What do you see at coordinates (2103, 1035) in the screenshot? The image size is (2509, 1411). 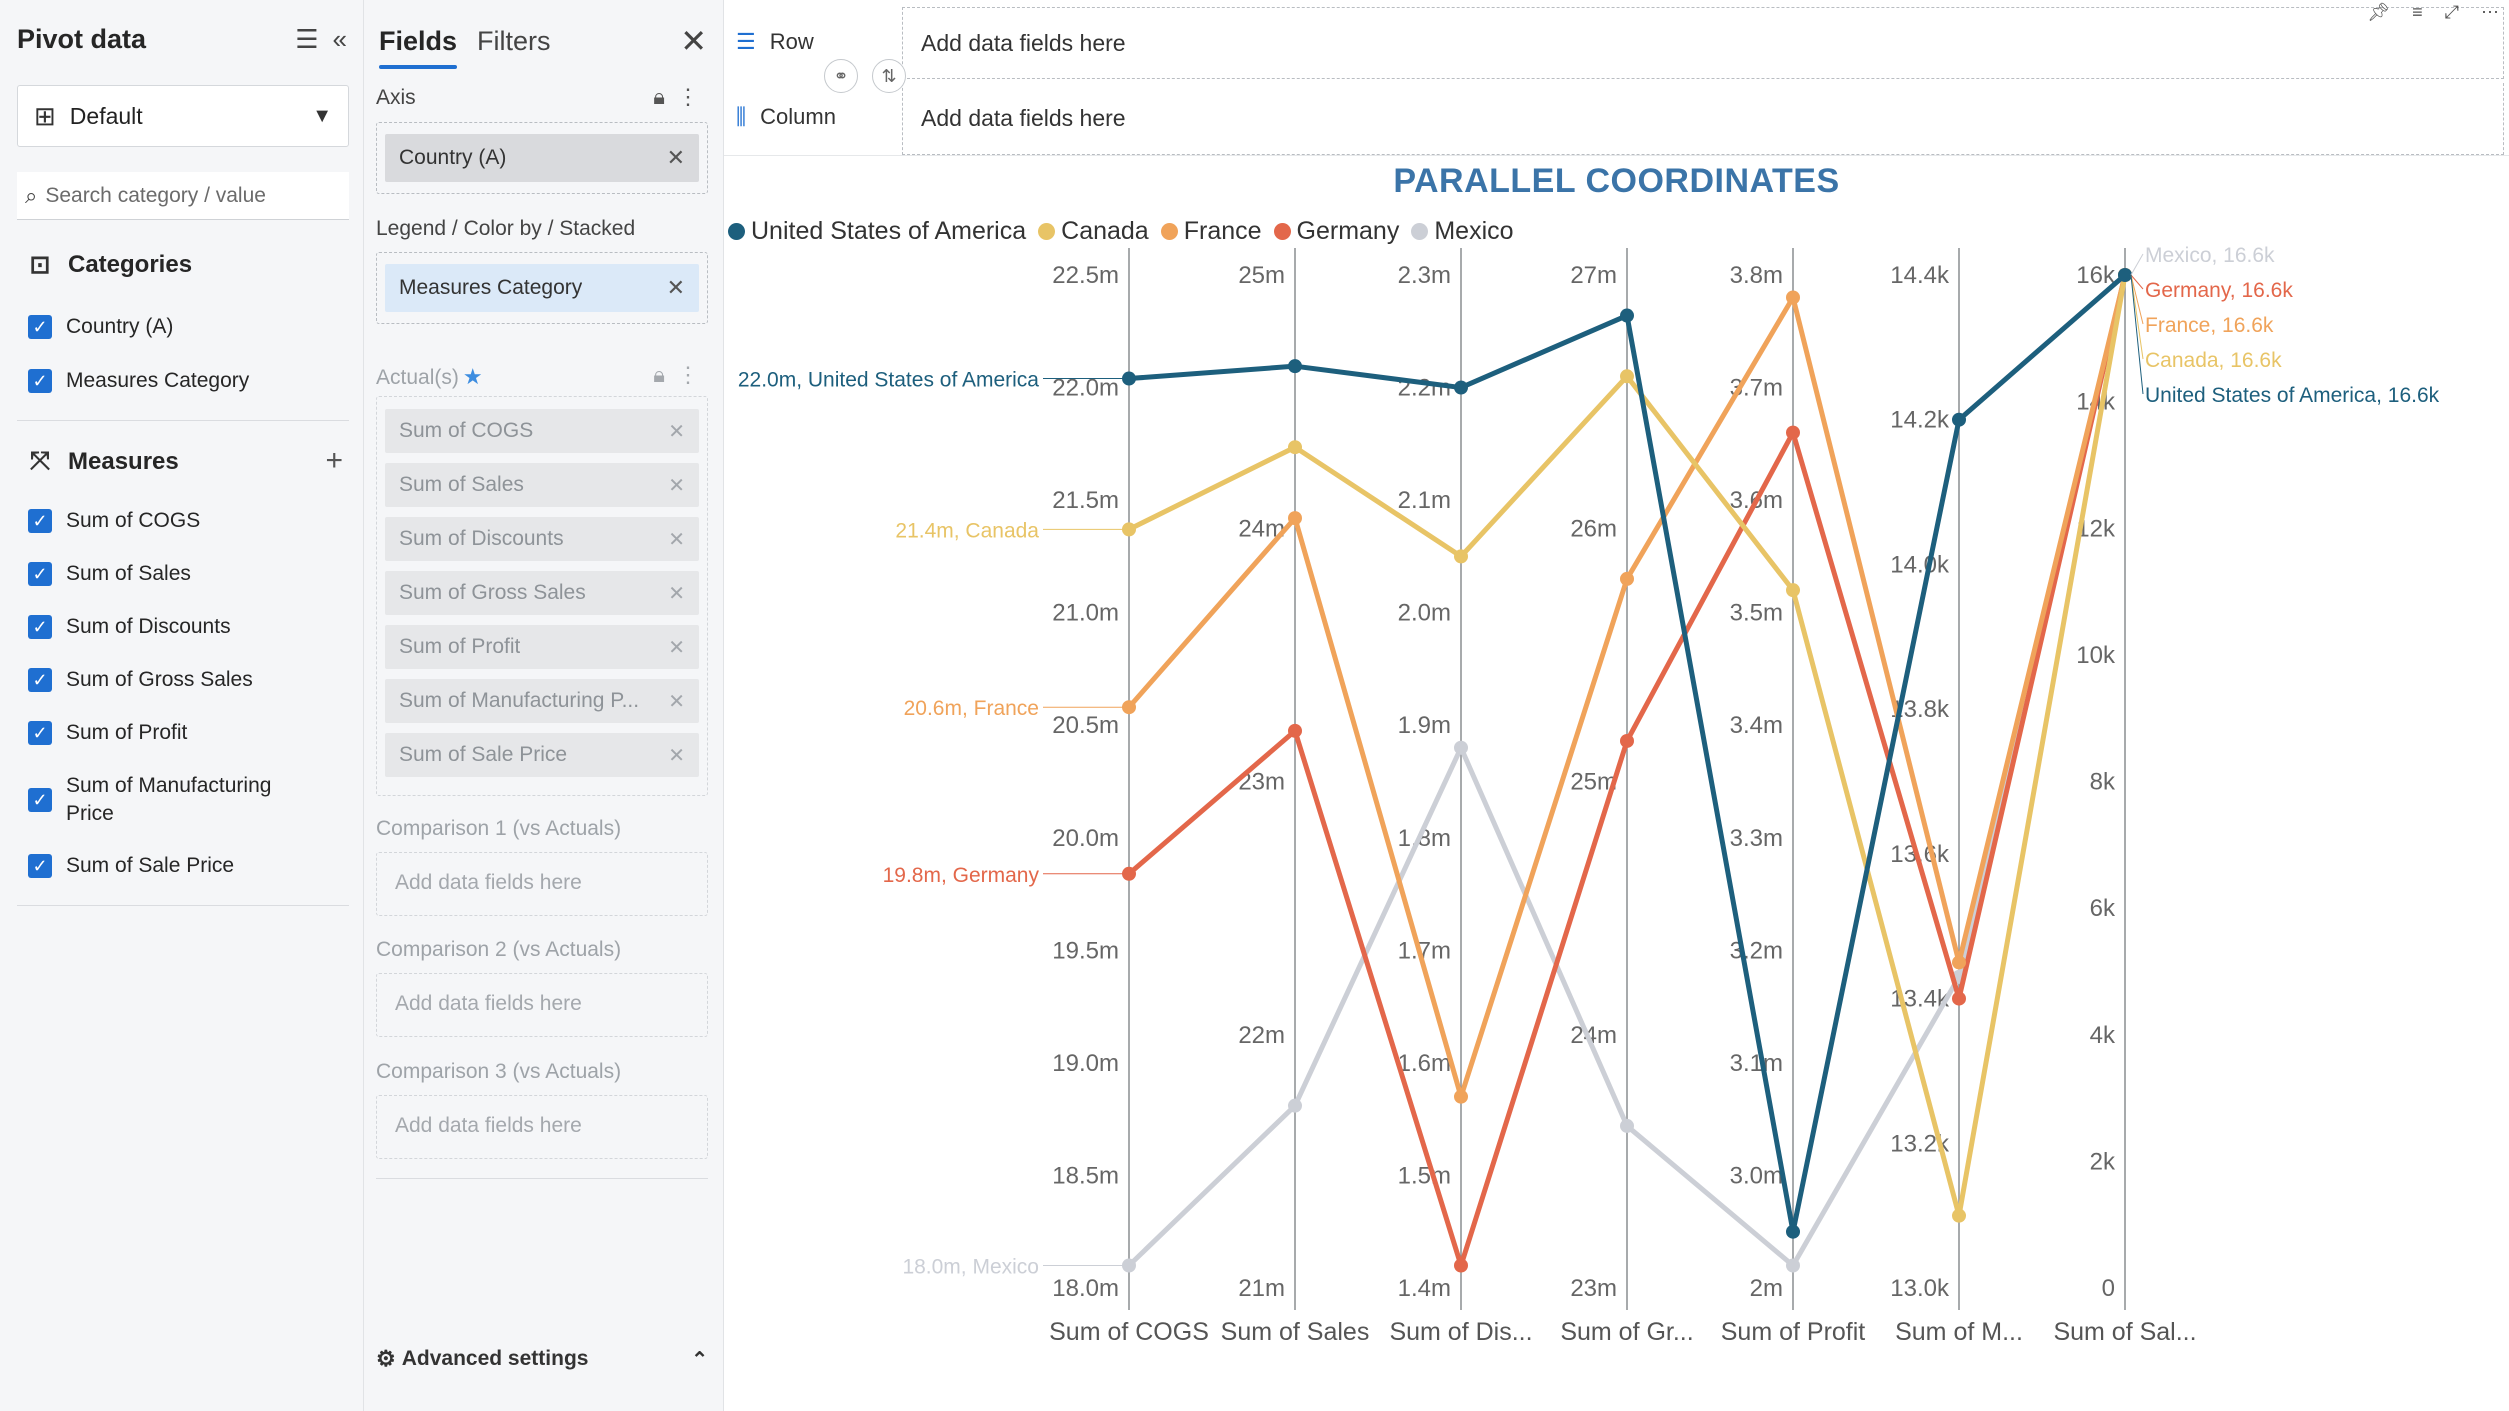 I see `axis-tick-label: 4k` at bounding box center [2103, 1035].